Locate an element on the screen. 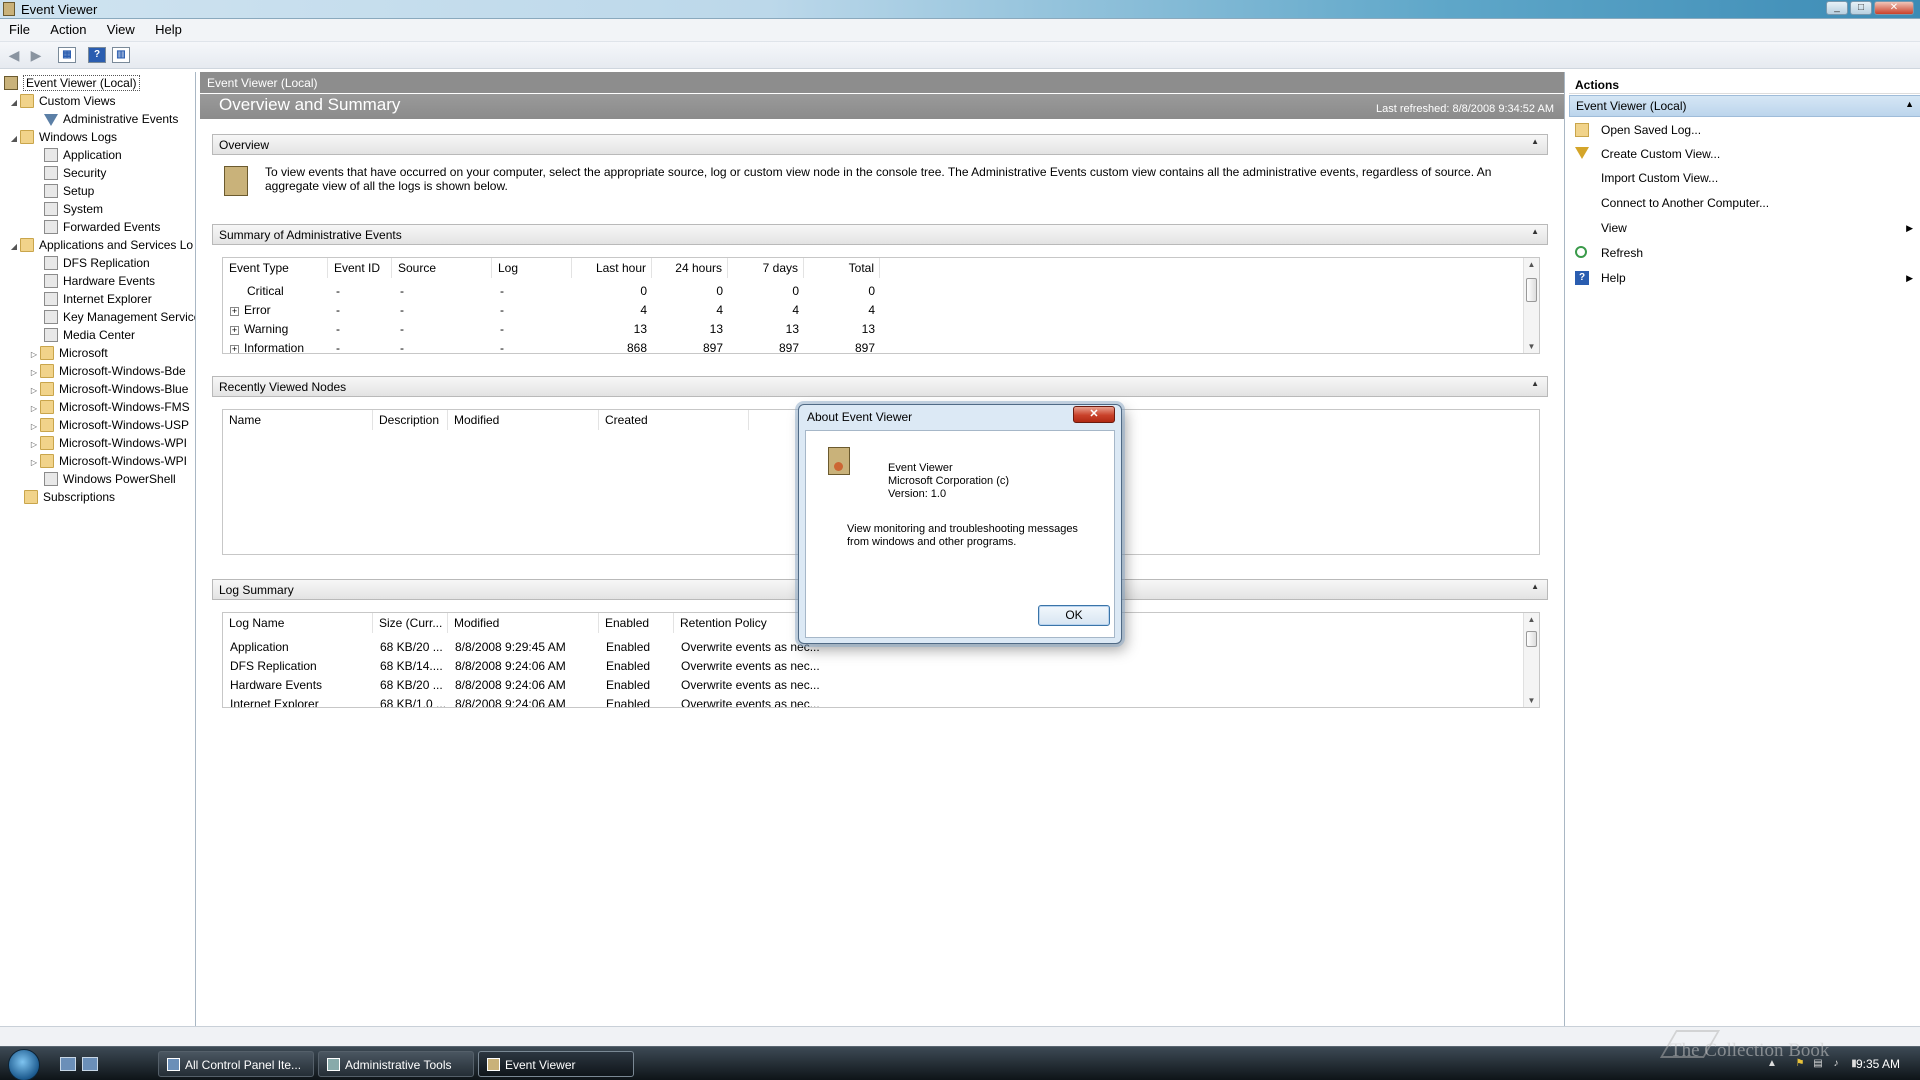 Image resolution: width=1920 pixels, height=1080 pixels. column-header: Event Type is located at coordinates (275, 268).